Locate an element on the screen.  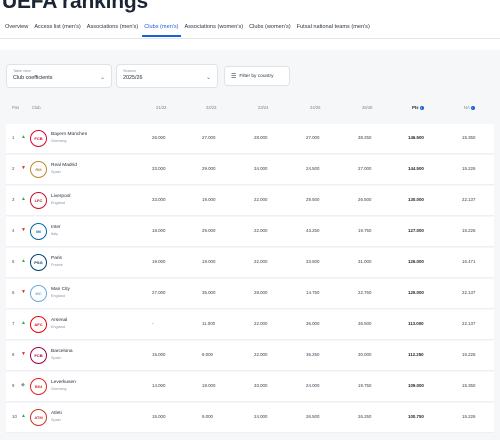
season-3-points: 33.000 is located at coordinates (261, 385).